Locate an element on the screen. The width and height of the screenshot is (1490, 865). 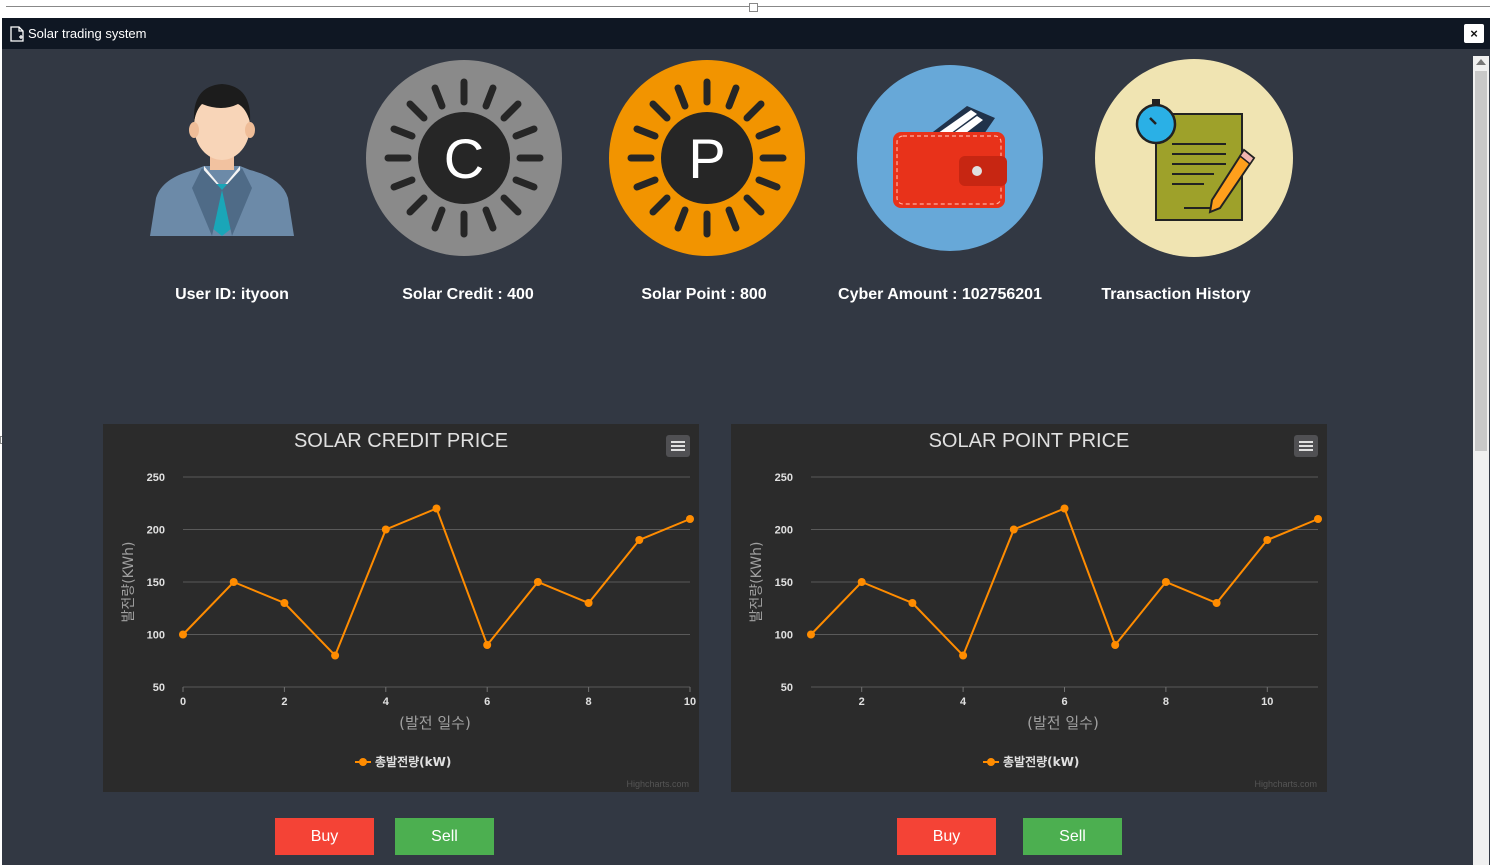
selection-border is located at coordinates (748, 6).